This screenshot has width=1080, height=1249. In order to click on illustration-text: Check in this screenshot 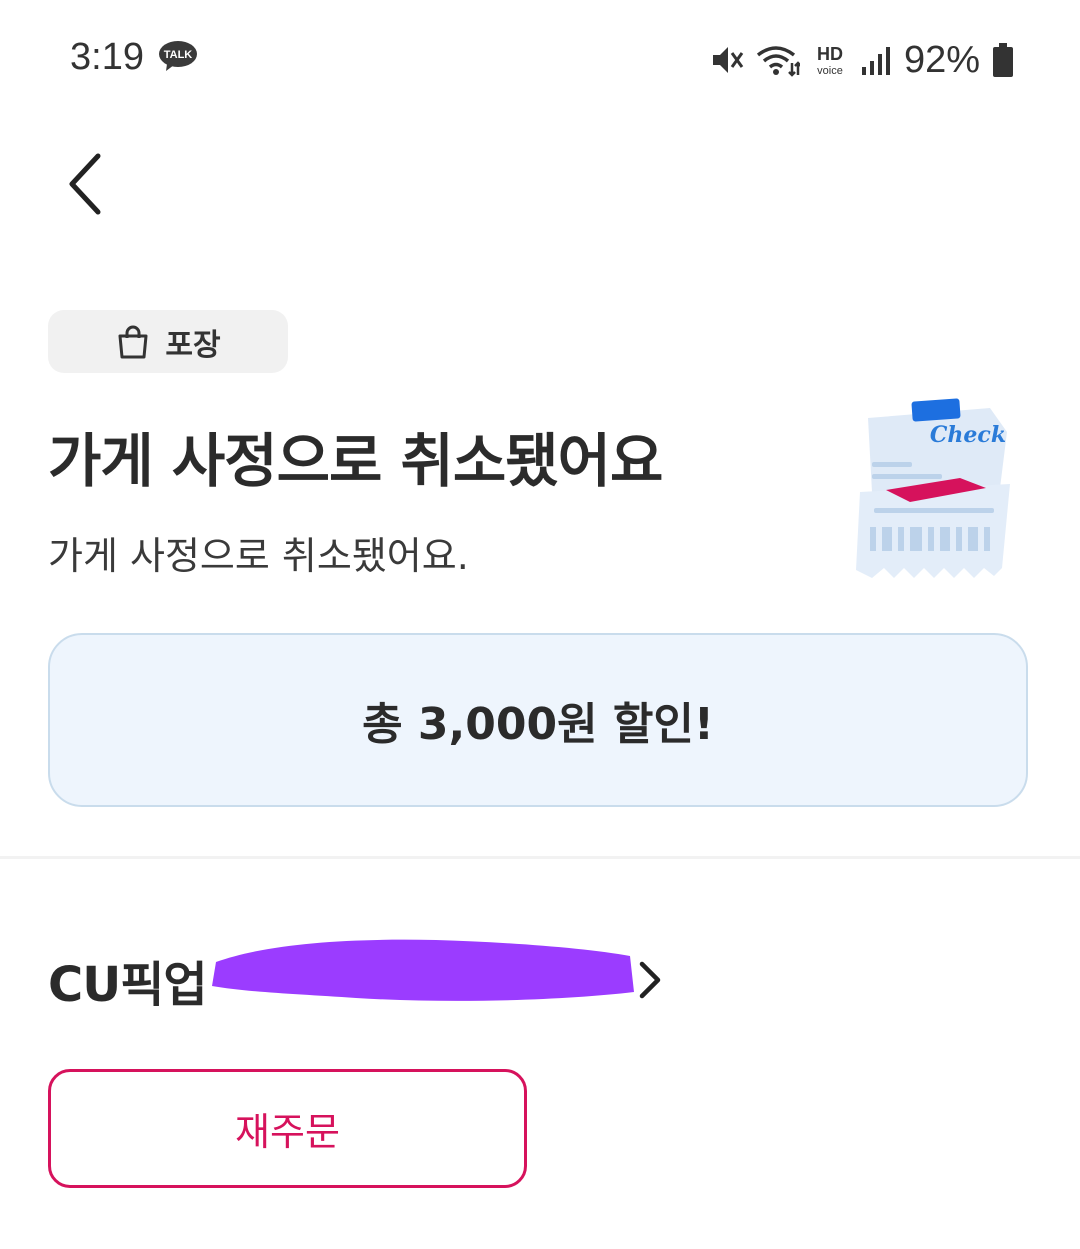, I will do `click(968, 435)`.